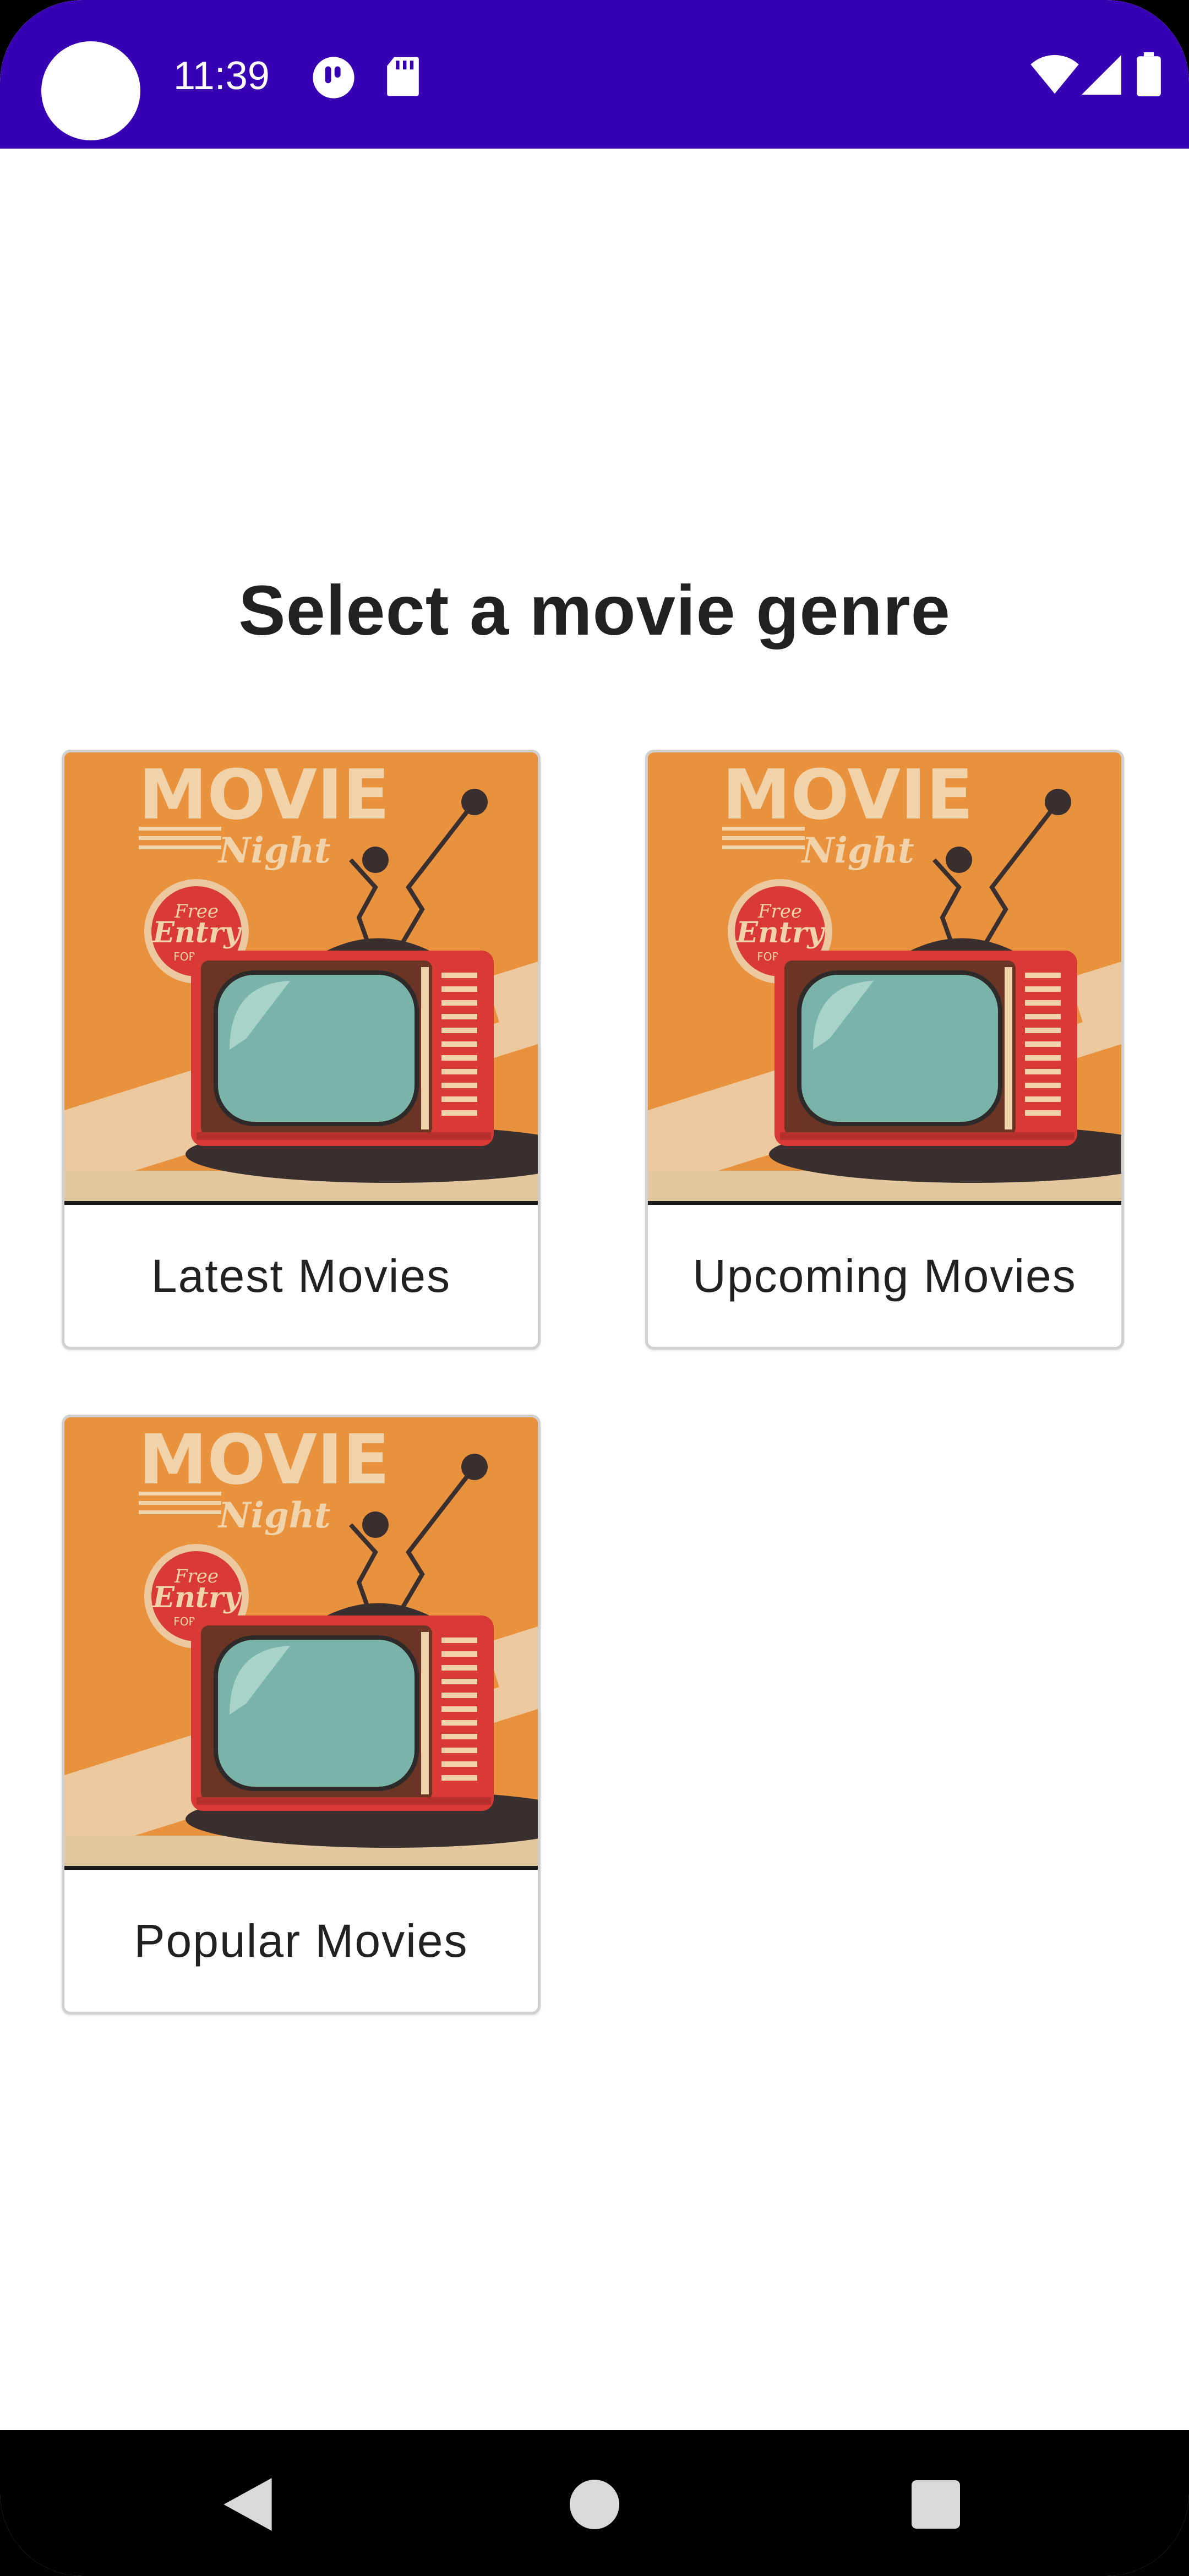 Image resolution: width=1189 pixels, height=2576 pixels. I want to click on genre-card-label: Popular Movies, so click(301, 1940).